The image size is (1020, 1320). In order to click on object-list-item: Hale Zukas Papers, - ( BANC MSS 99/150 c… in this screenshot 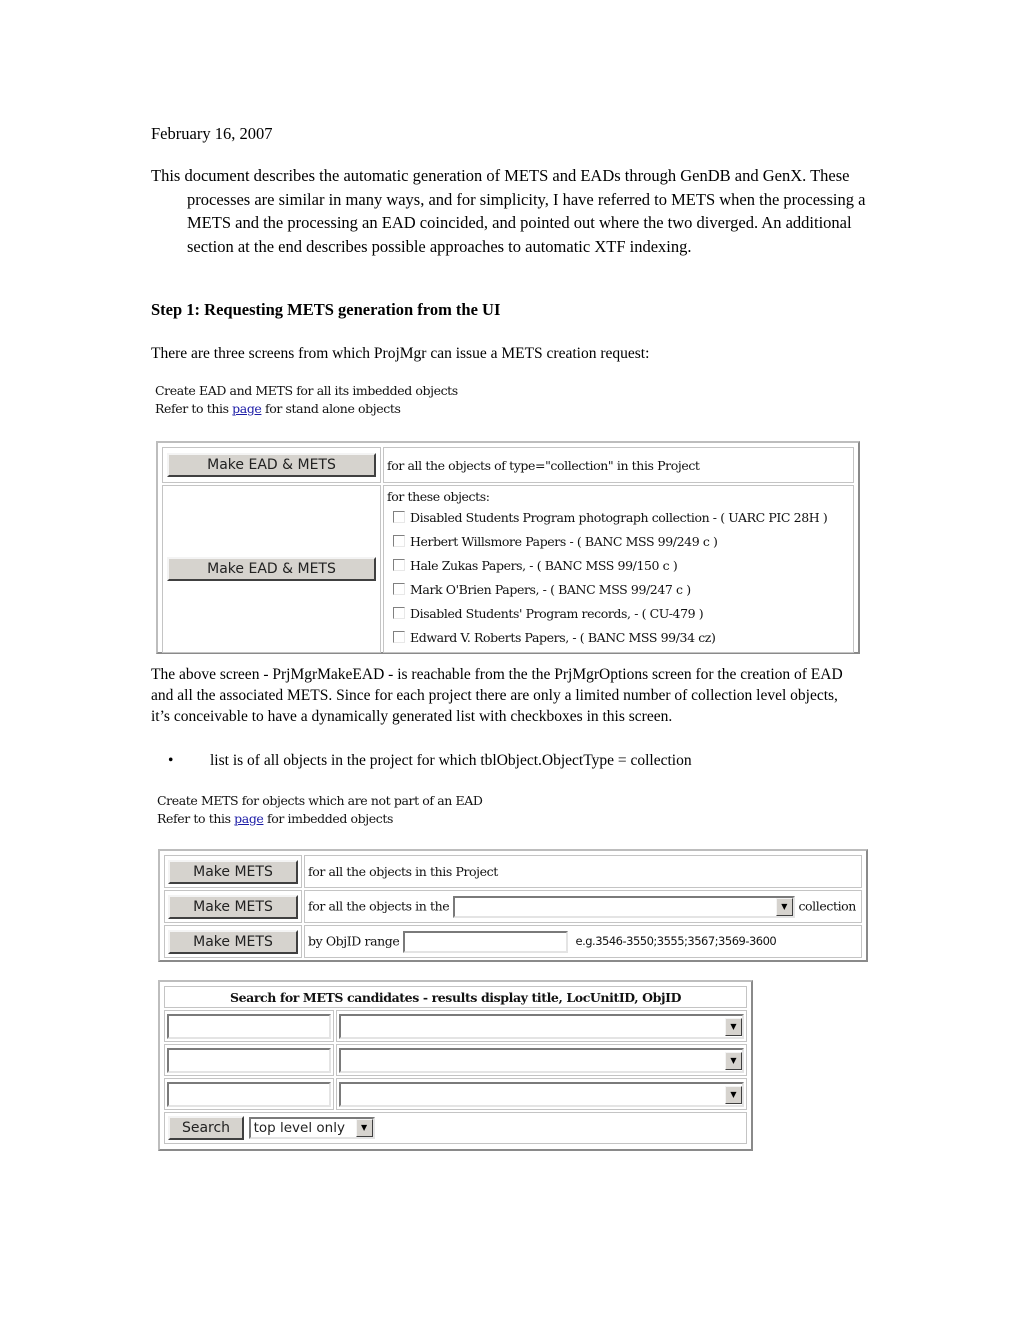, I will do `click(618, 566)`.